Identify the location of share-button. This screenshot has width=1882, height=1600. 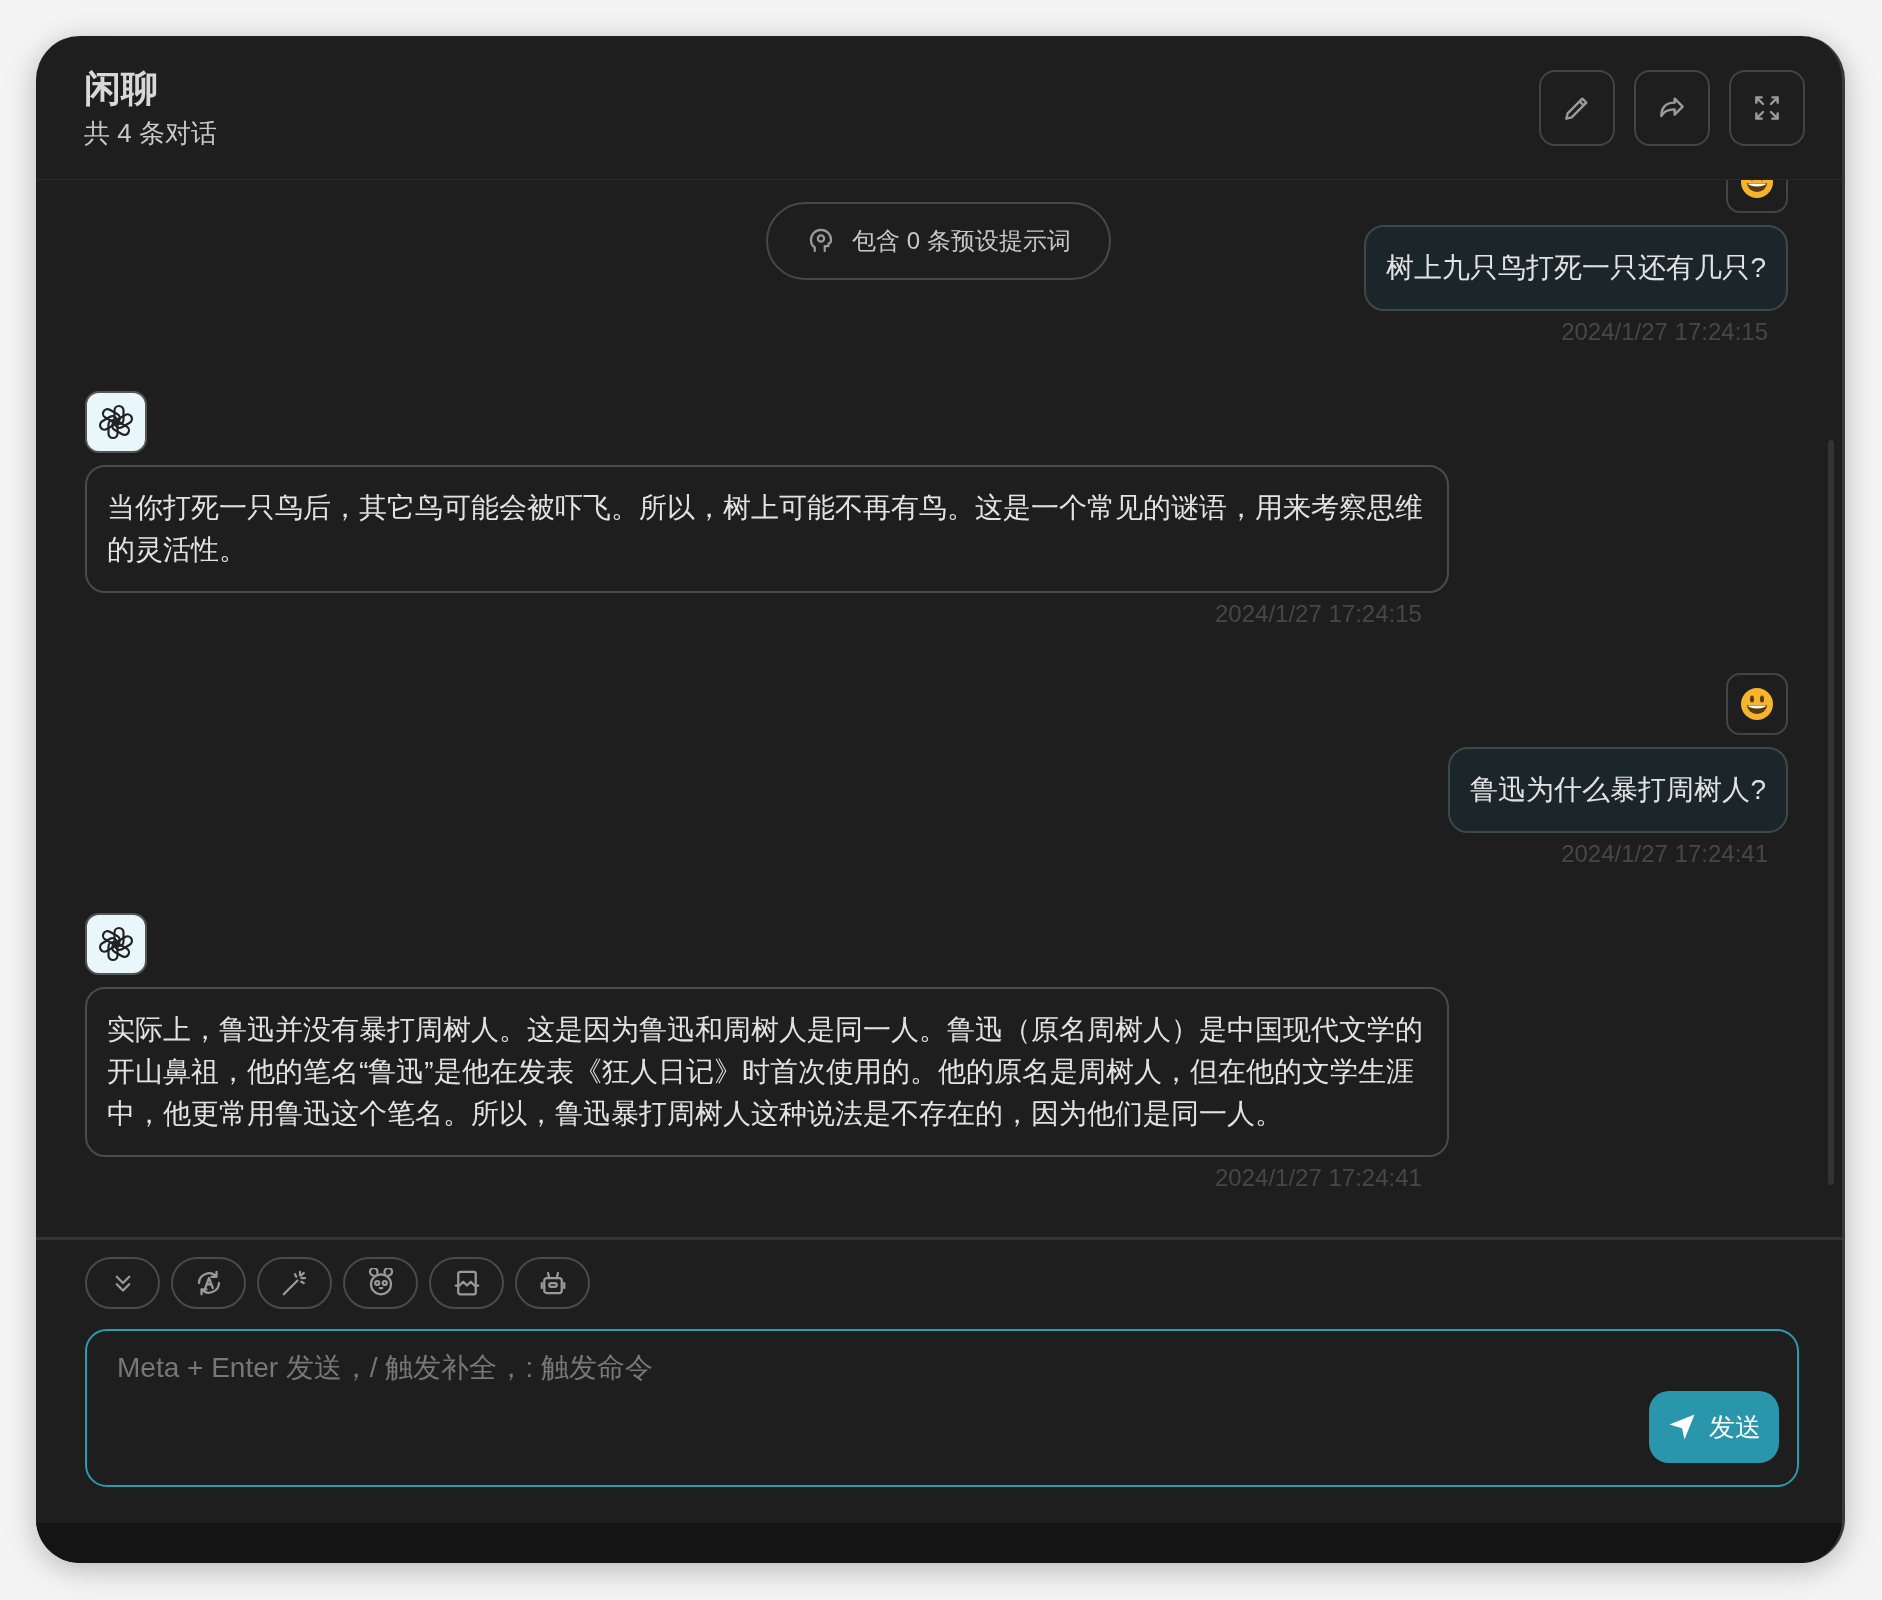
(1672, 107).